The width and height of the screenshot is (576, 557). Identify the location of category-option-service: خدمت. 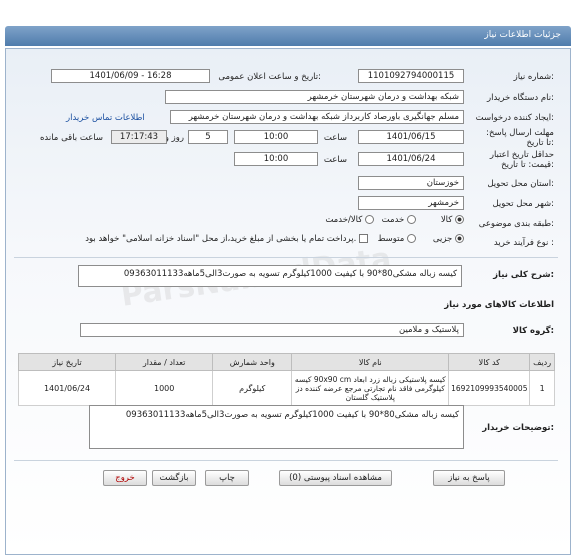
(399, 220).